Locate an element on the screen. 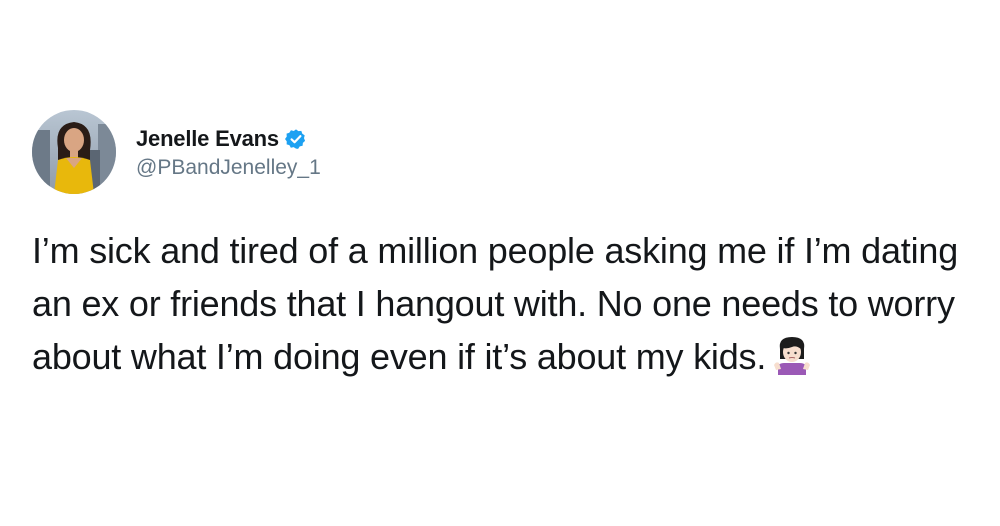 The height and width of the screenshot is (526, 1000). avatar-image is located at coordinates (74, 152).